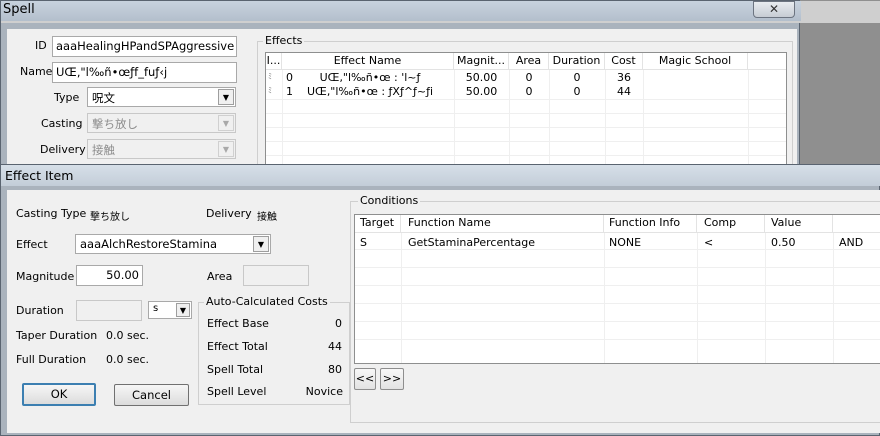  Describe the element at coordinates (851, 242) in the screenshot. I see `cond-operator: AND` at that location.